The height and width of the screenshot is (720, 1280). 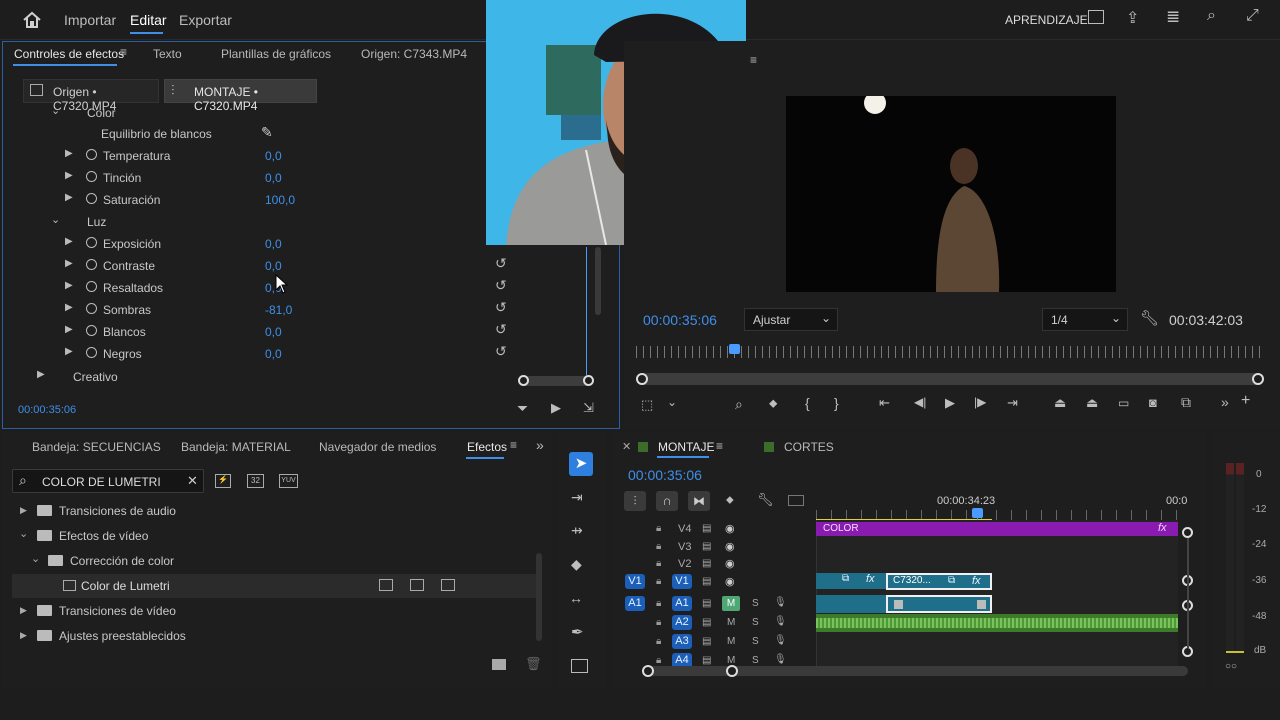 I want to click on track-scroll-knob, so click(x=1187, y=532).